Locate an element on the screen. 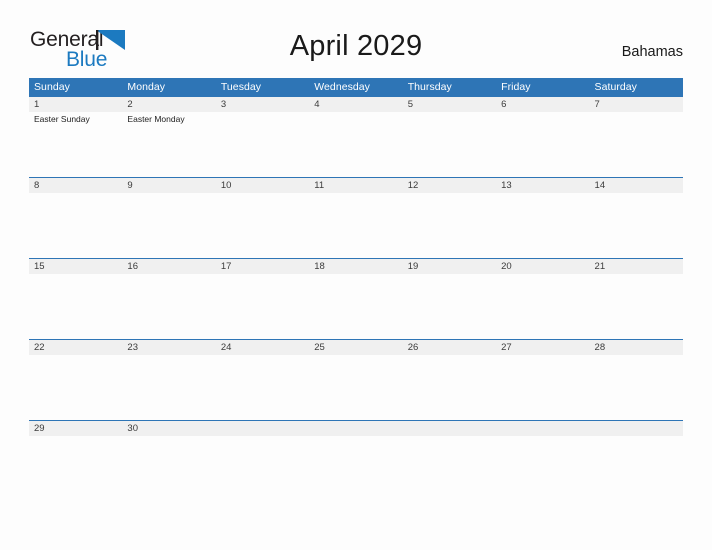 The width and height of the screenshot is (712, 550). day-number: 18 is located at coordinates (355, 266).